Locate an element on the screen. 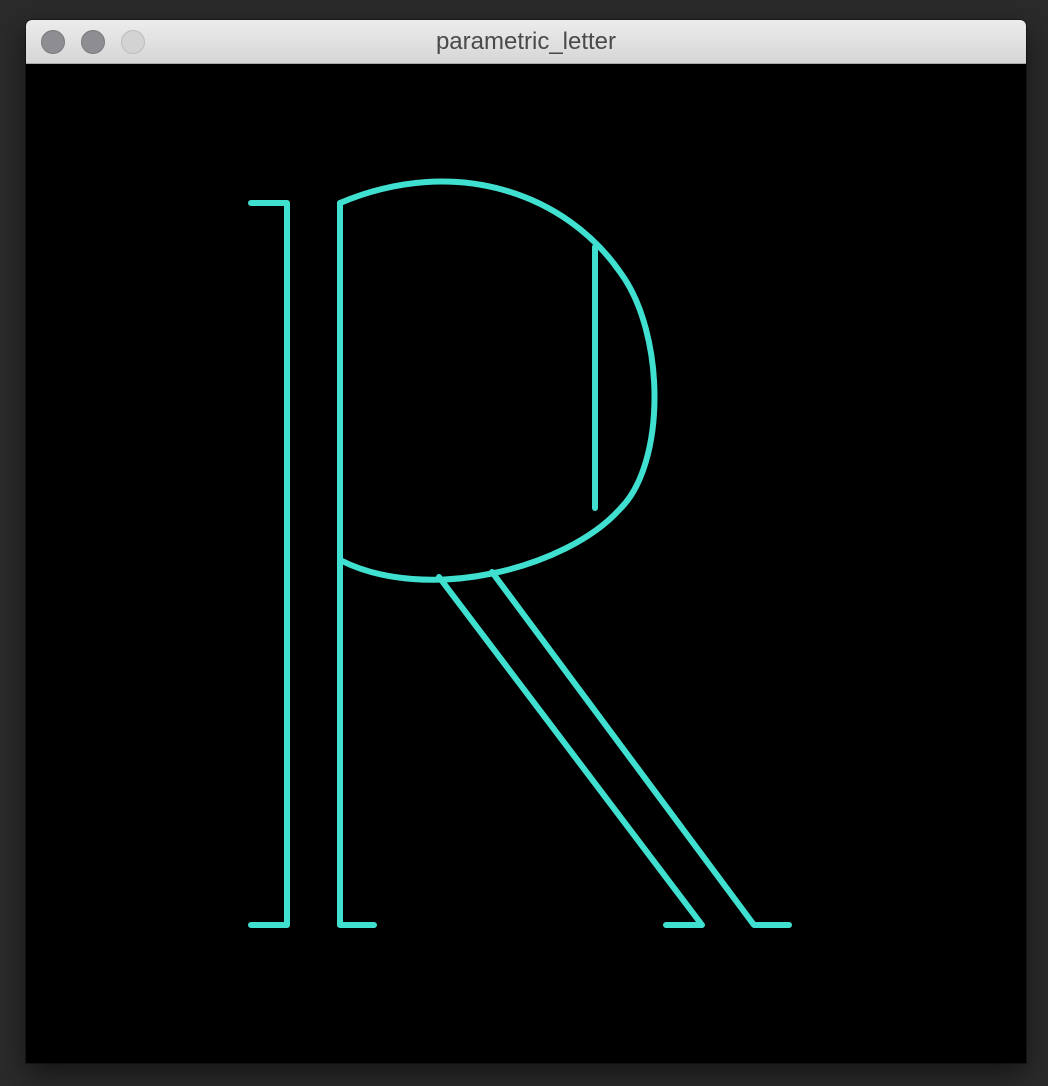 The height and width of the screenshot is (1086, 1048). title-bar: parametric_letter is located at coordinates (526, 42).